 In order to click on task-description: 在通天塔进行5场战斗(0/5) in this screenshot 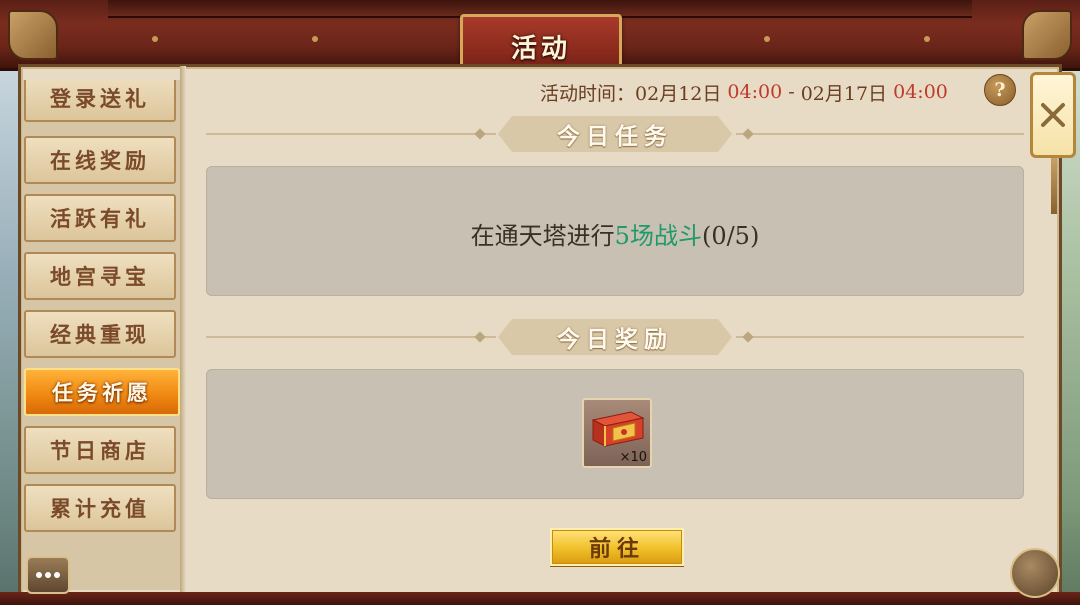, I will do `click(615, 236)`.